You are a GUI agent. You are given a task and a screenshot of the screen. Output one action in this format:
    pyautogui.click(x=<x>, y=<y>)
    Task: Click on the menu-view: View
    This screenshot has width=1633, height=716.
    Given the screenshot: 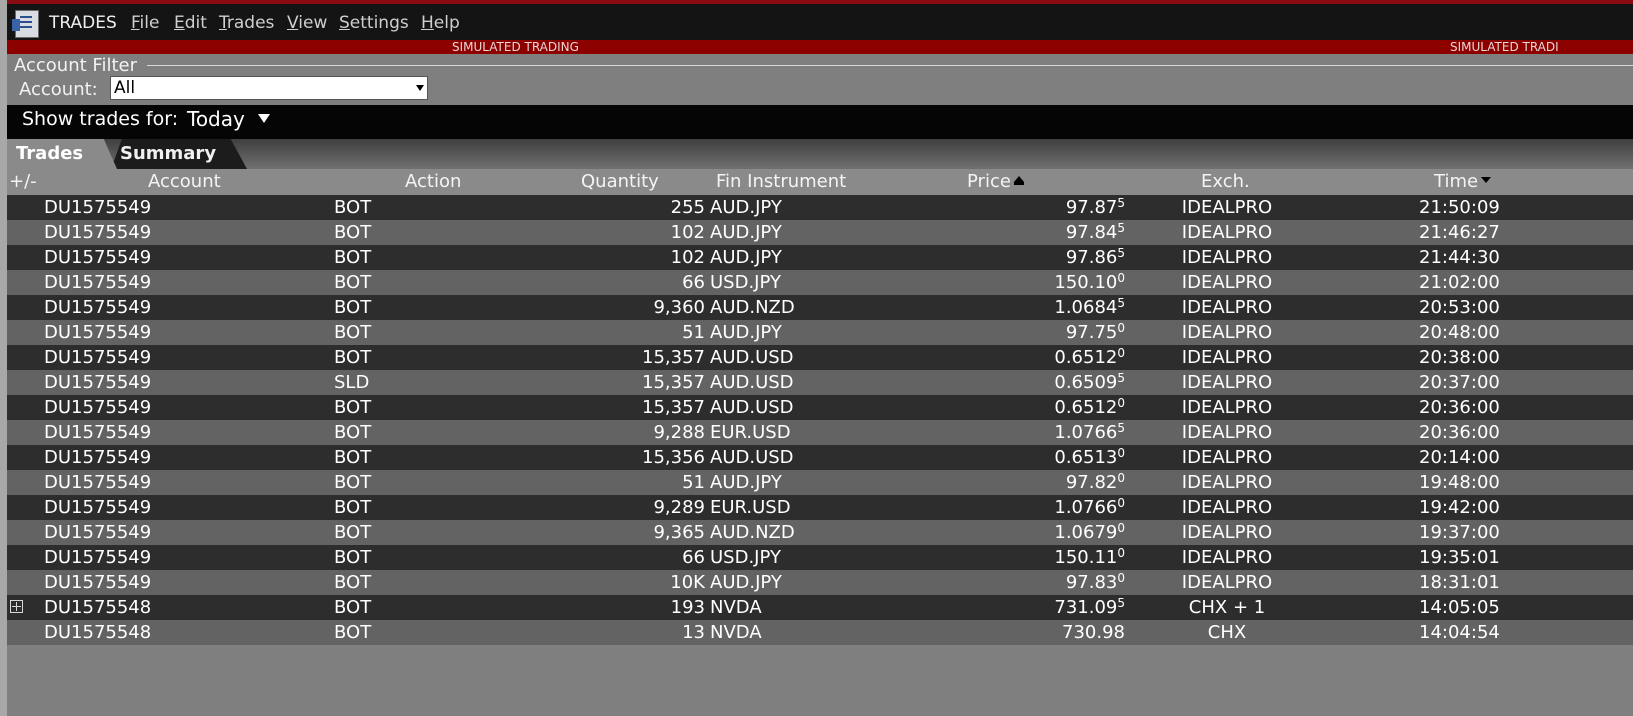 What is the action you would take?
    pyautogui.click(x=307, y=23)
    